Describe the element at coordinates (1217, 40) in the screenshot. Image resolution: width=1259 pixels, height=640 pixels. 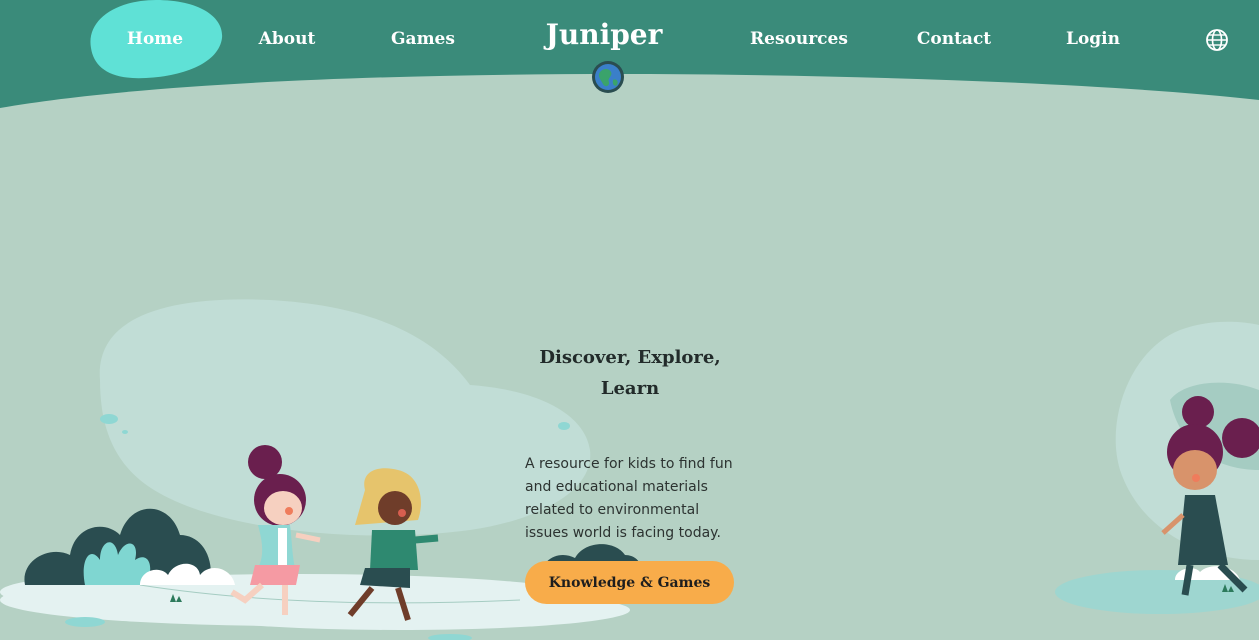
I see `globe-language-icon` at that location.